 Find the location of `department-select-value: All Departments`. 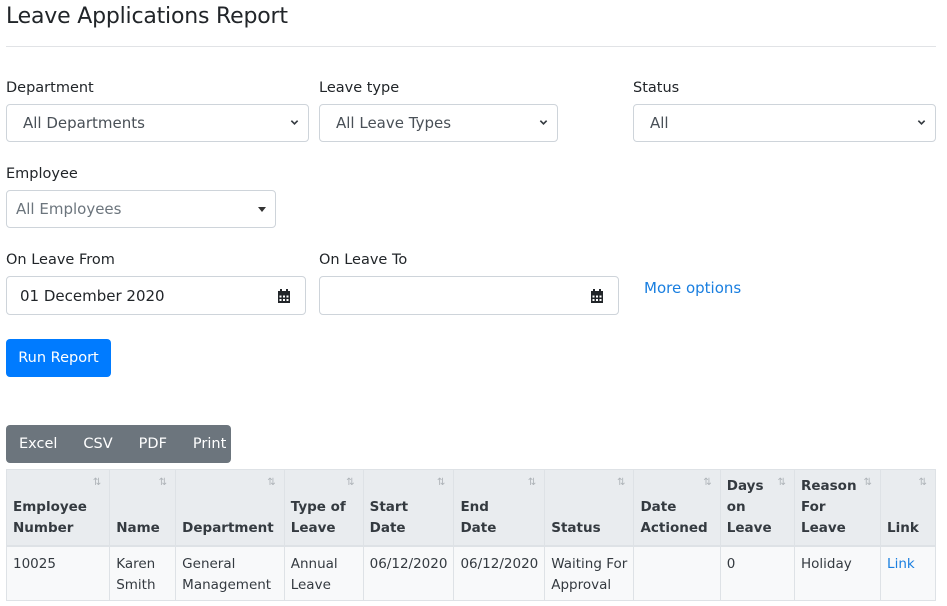

department-select-value: All Departments is located at coordinates (84, 123).